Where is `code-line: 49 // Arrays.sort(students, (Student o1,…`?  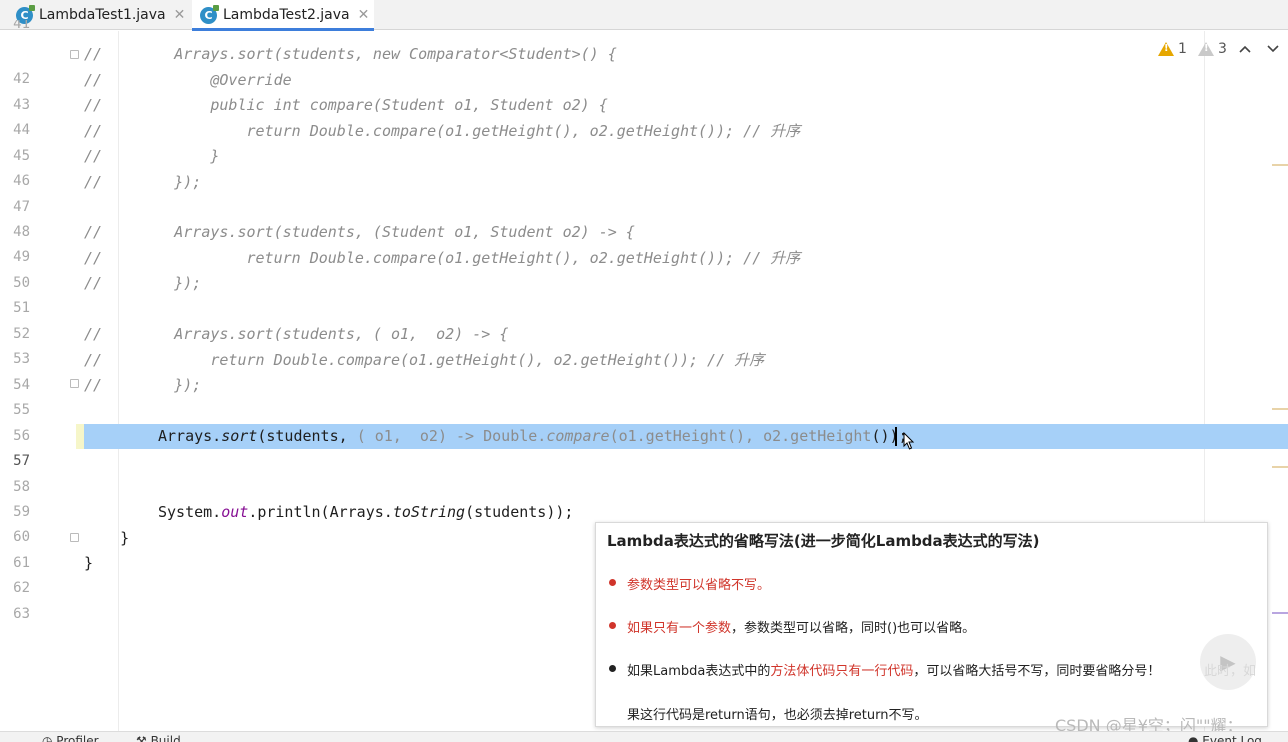
code-line: 49 // Arrays.sort(students, (Student o1,… is located at coordinates (644, 242).